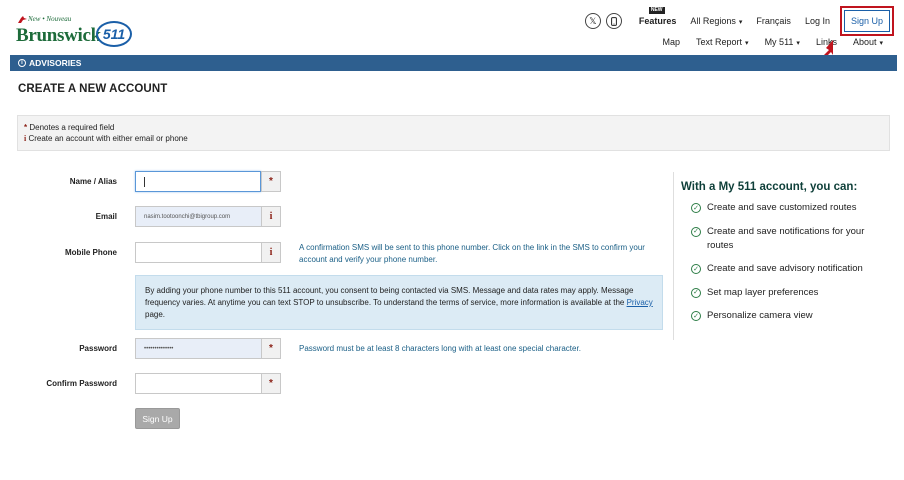 Image resolution: width=904 pixels, height=480 pixels. I want to click on text-report-dropdown: Text Report ▾, so click(722, 42).